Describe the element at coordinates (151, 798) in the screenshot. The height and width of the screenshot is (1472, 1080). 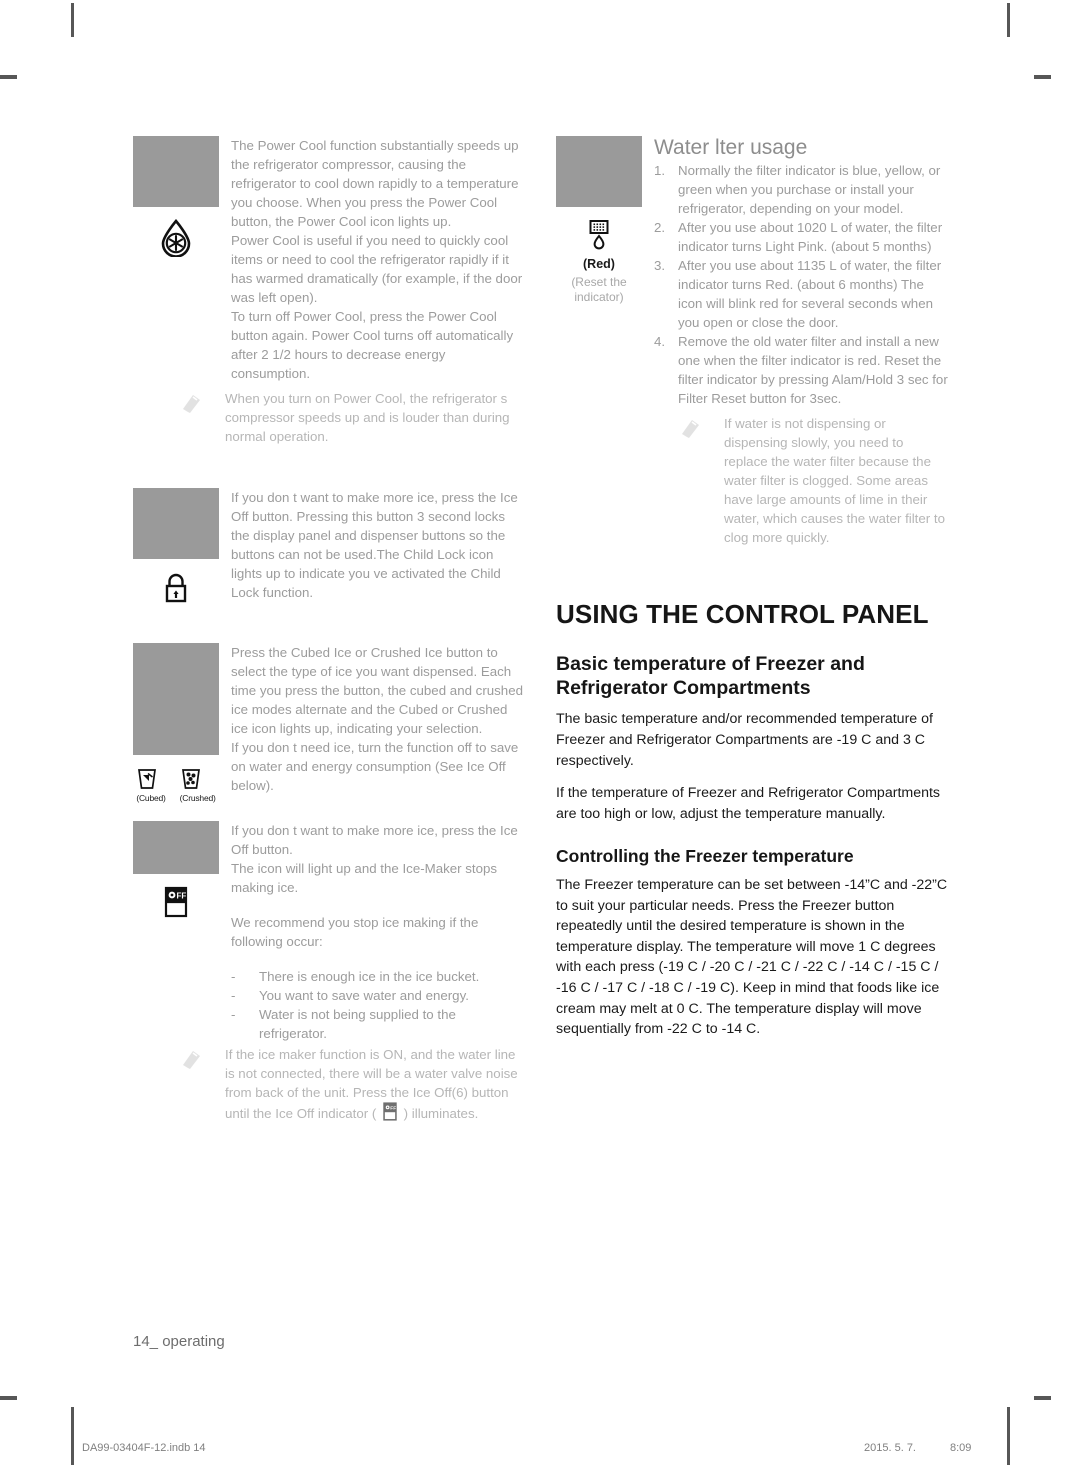
I see `cubed-caption: (Cubed)` at that location.